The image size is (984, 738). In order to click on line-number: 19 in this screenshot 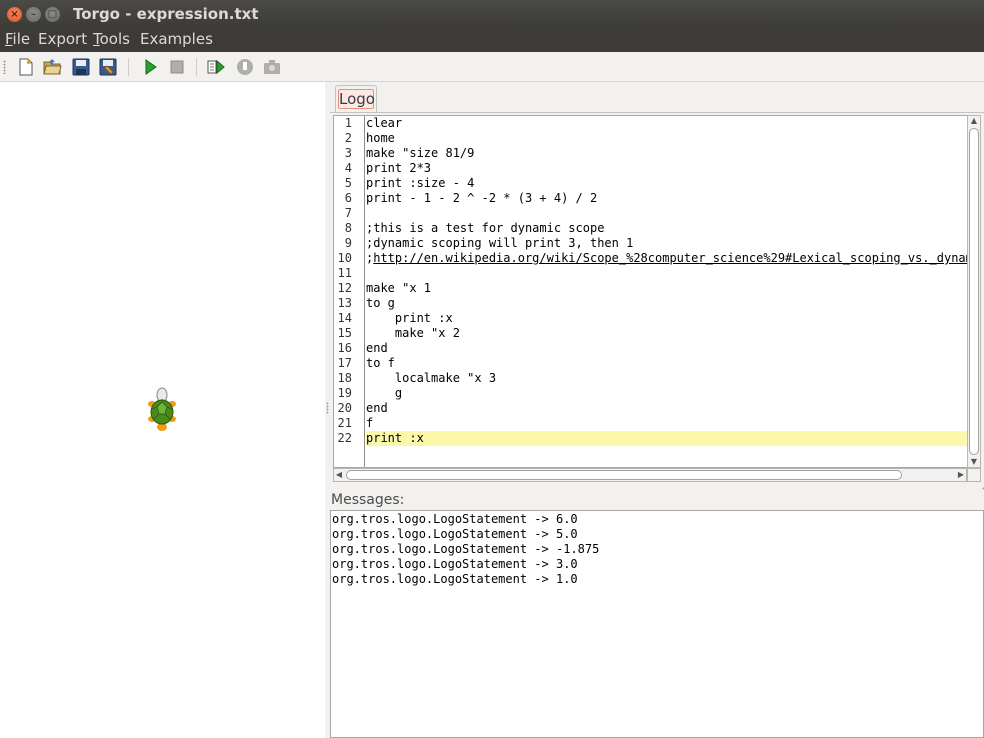, I will do `click(344, 393)`.